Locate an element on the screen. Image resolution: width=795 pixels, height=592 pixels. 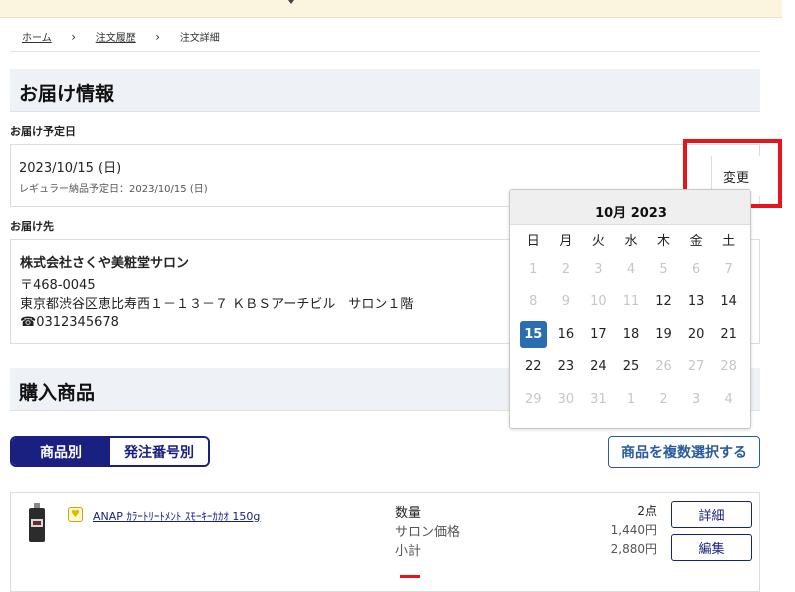
chevron-down-icon is located at coordinates (291, 2).